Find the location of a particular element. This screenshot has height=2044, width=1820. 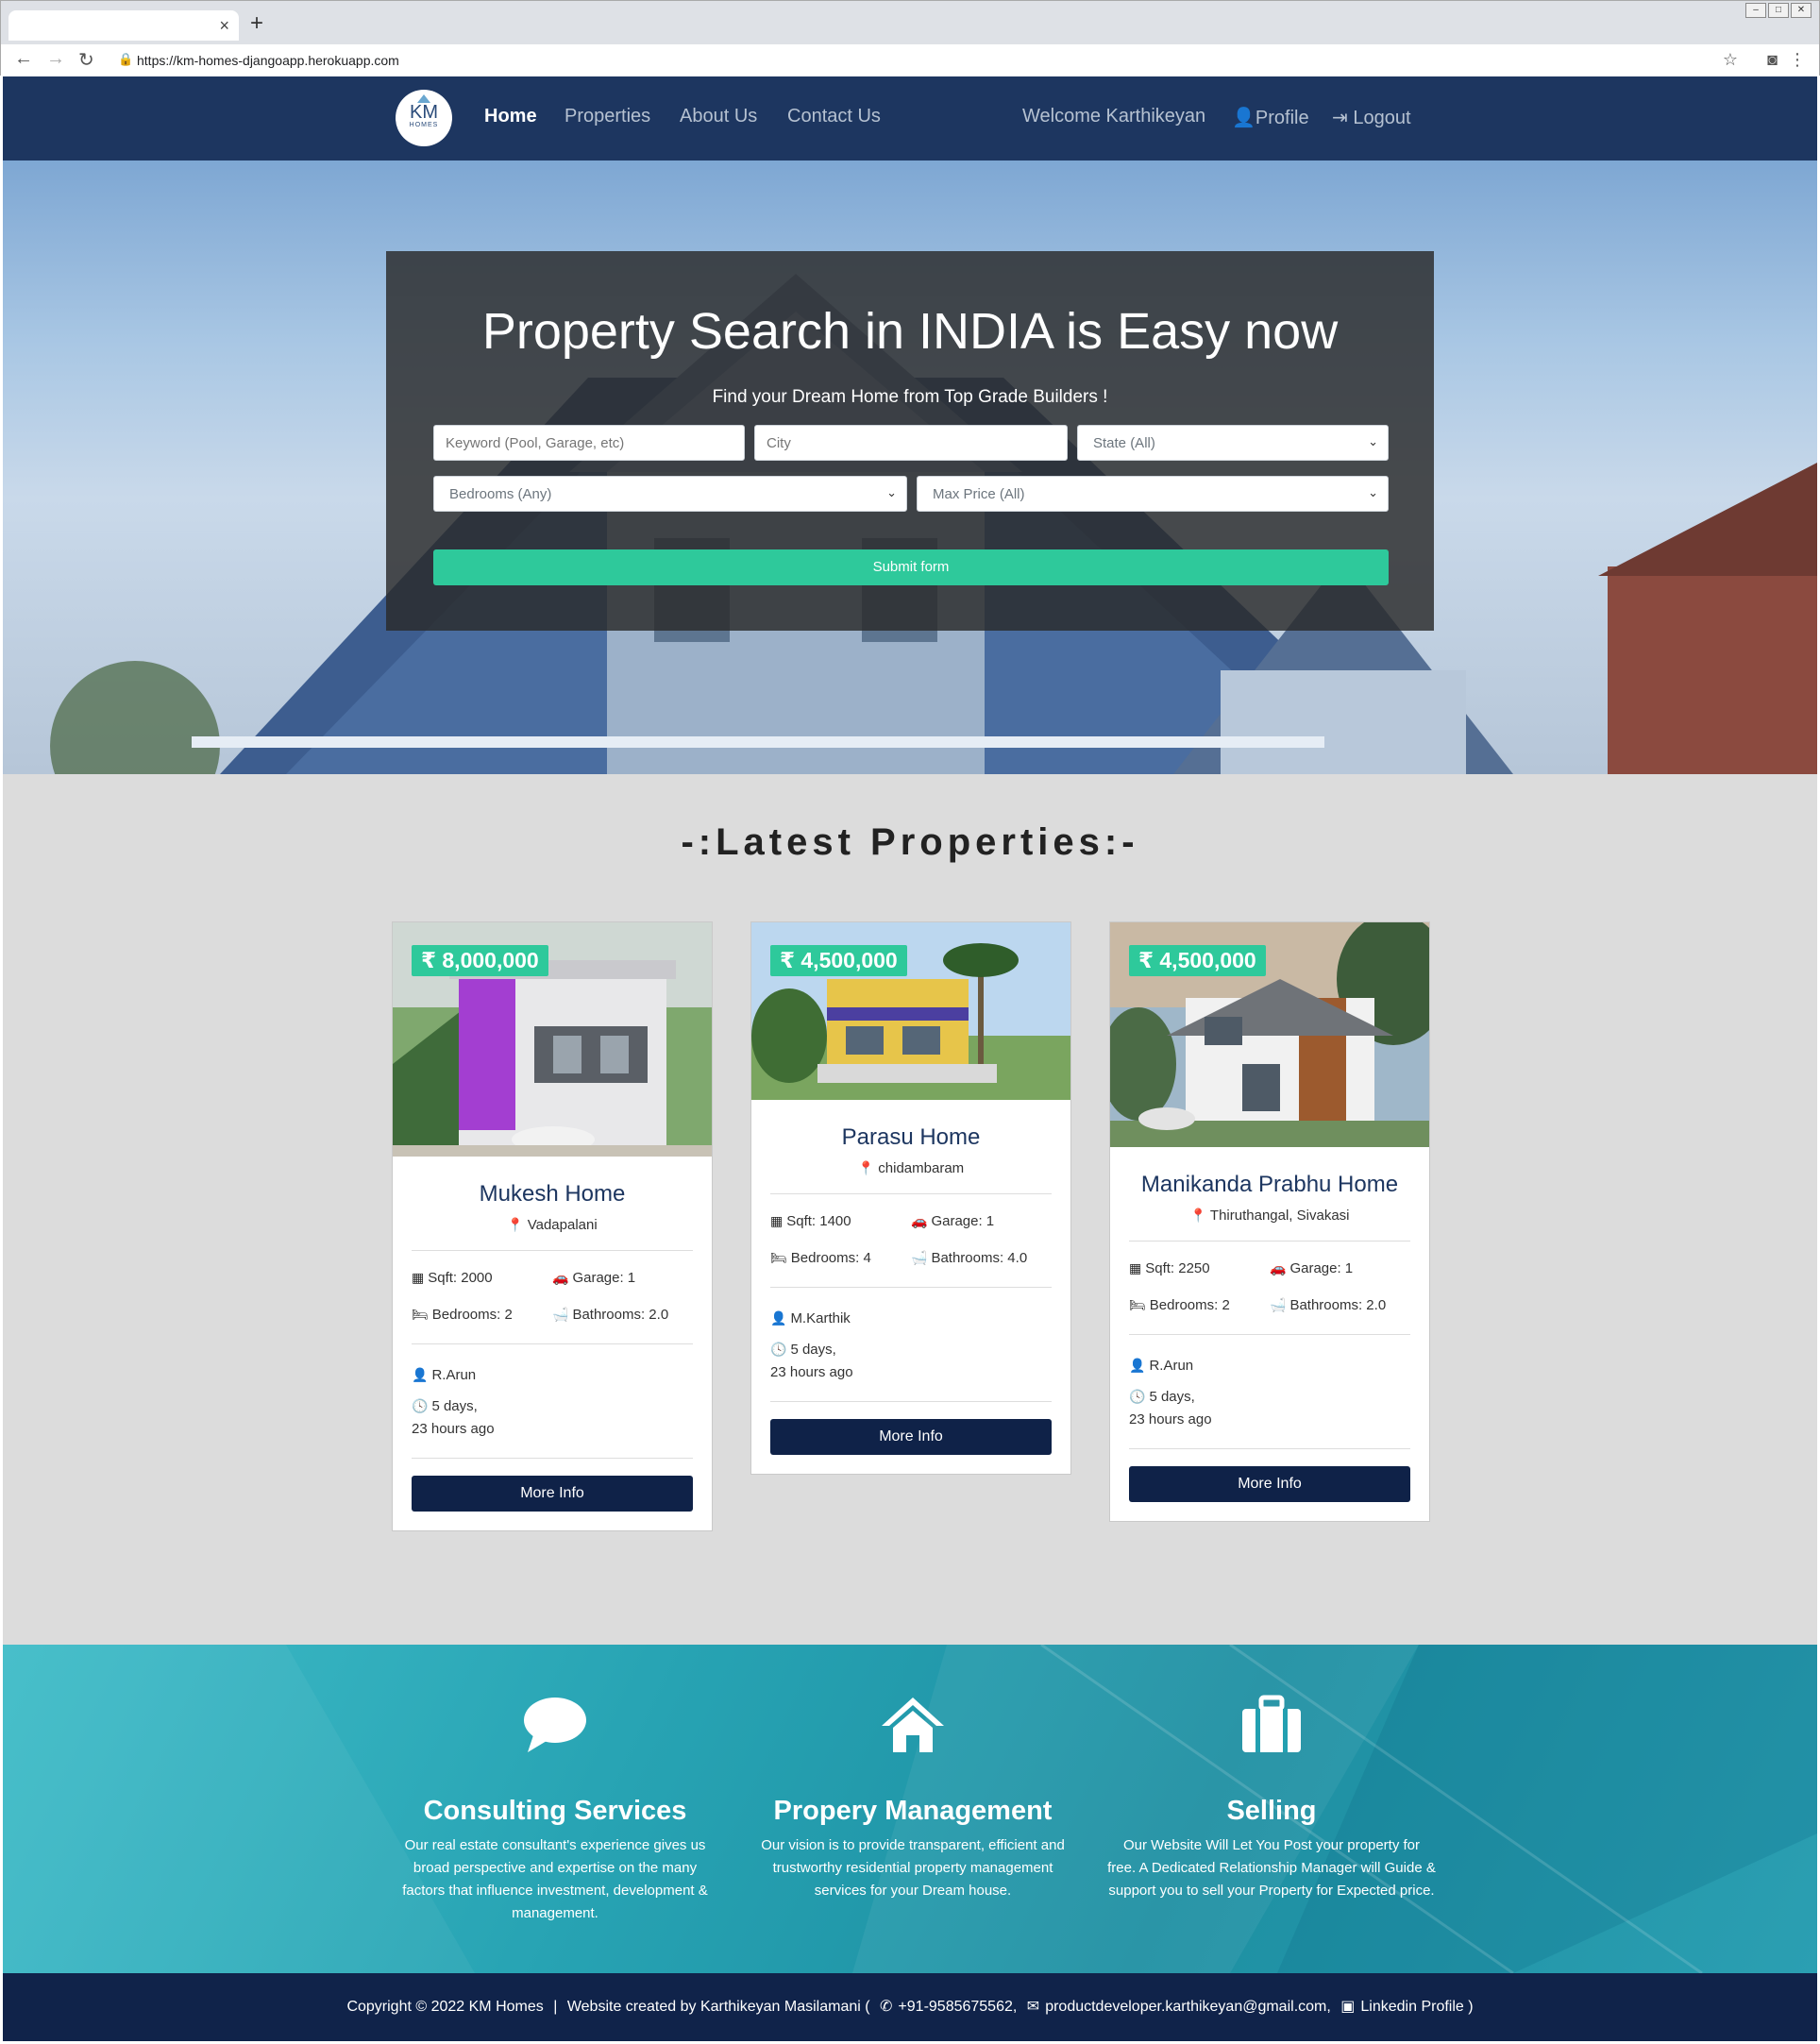

lock-icon: 🔒 is located at coordinates (126, 59).